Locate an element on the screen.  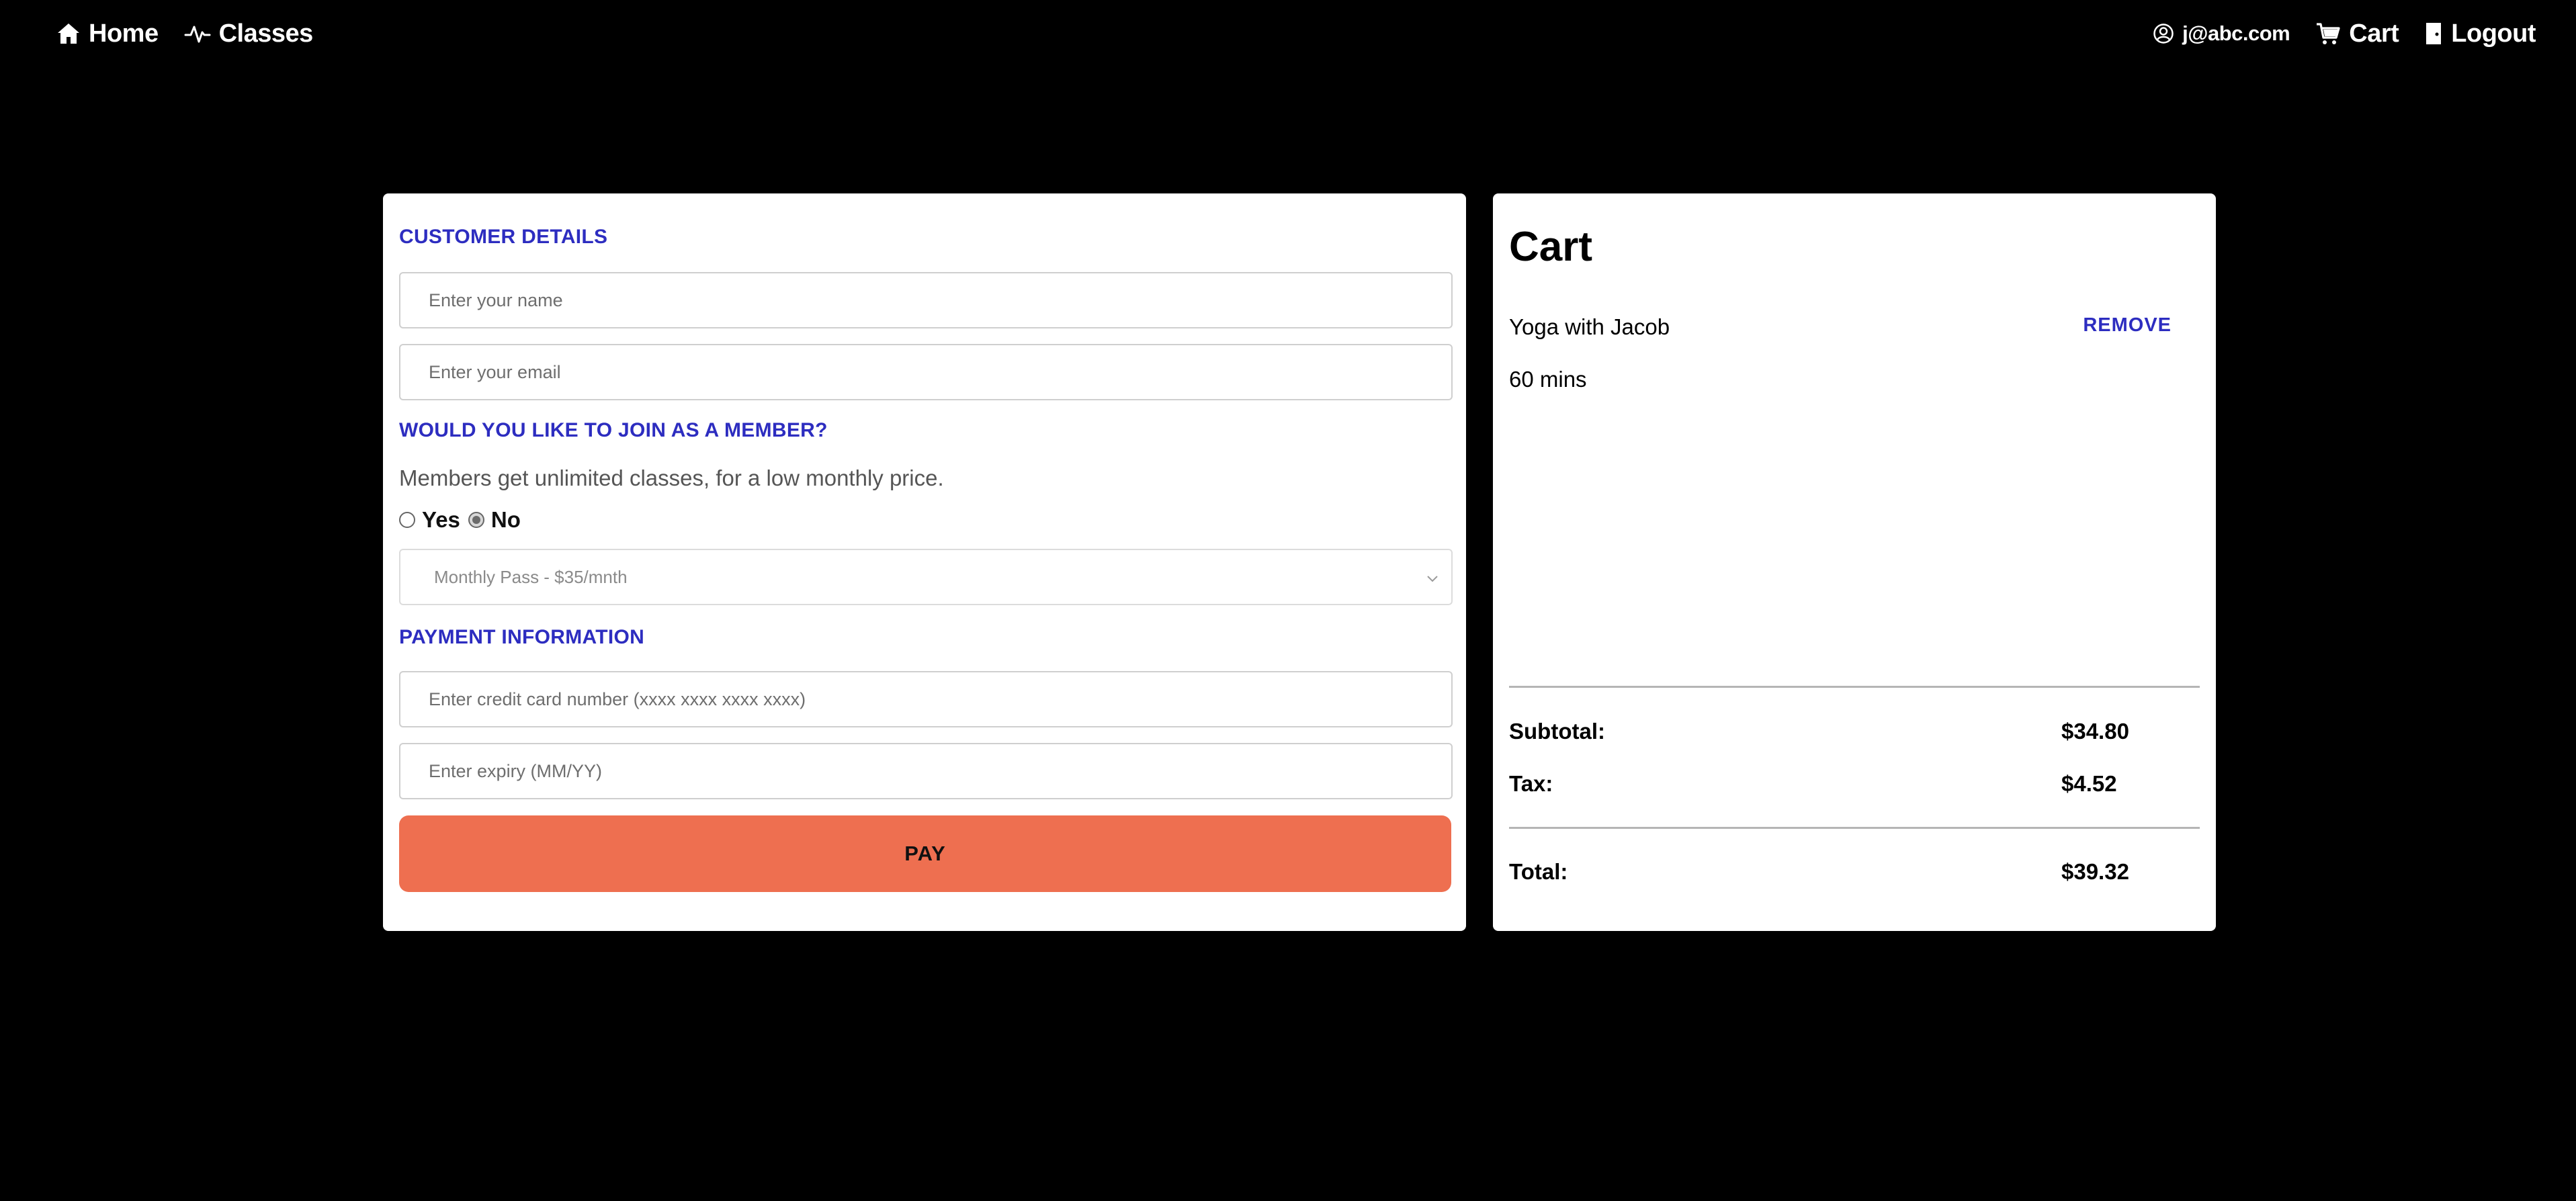
nav-user-link: j@abc.com is located at coordinates (2221, 33).